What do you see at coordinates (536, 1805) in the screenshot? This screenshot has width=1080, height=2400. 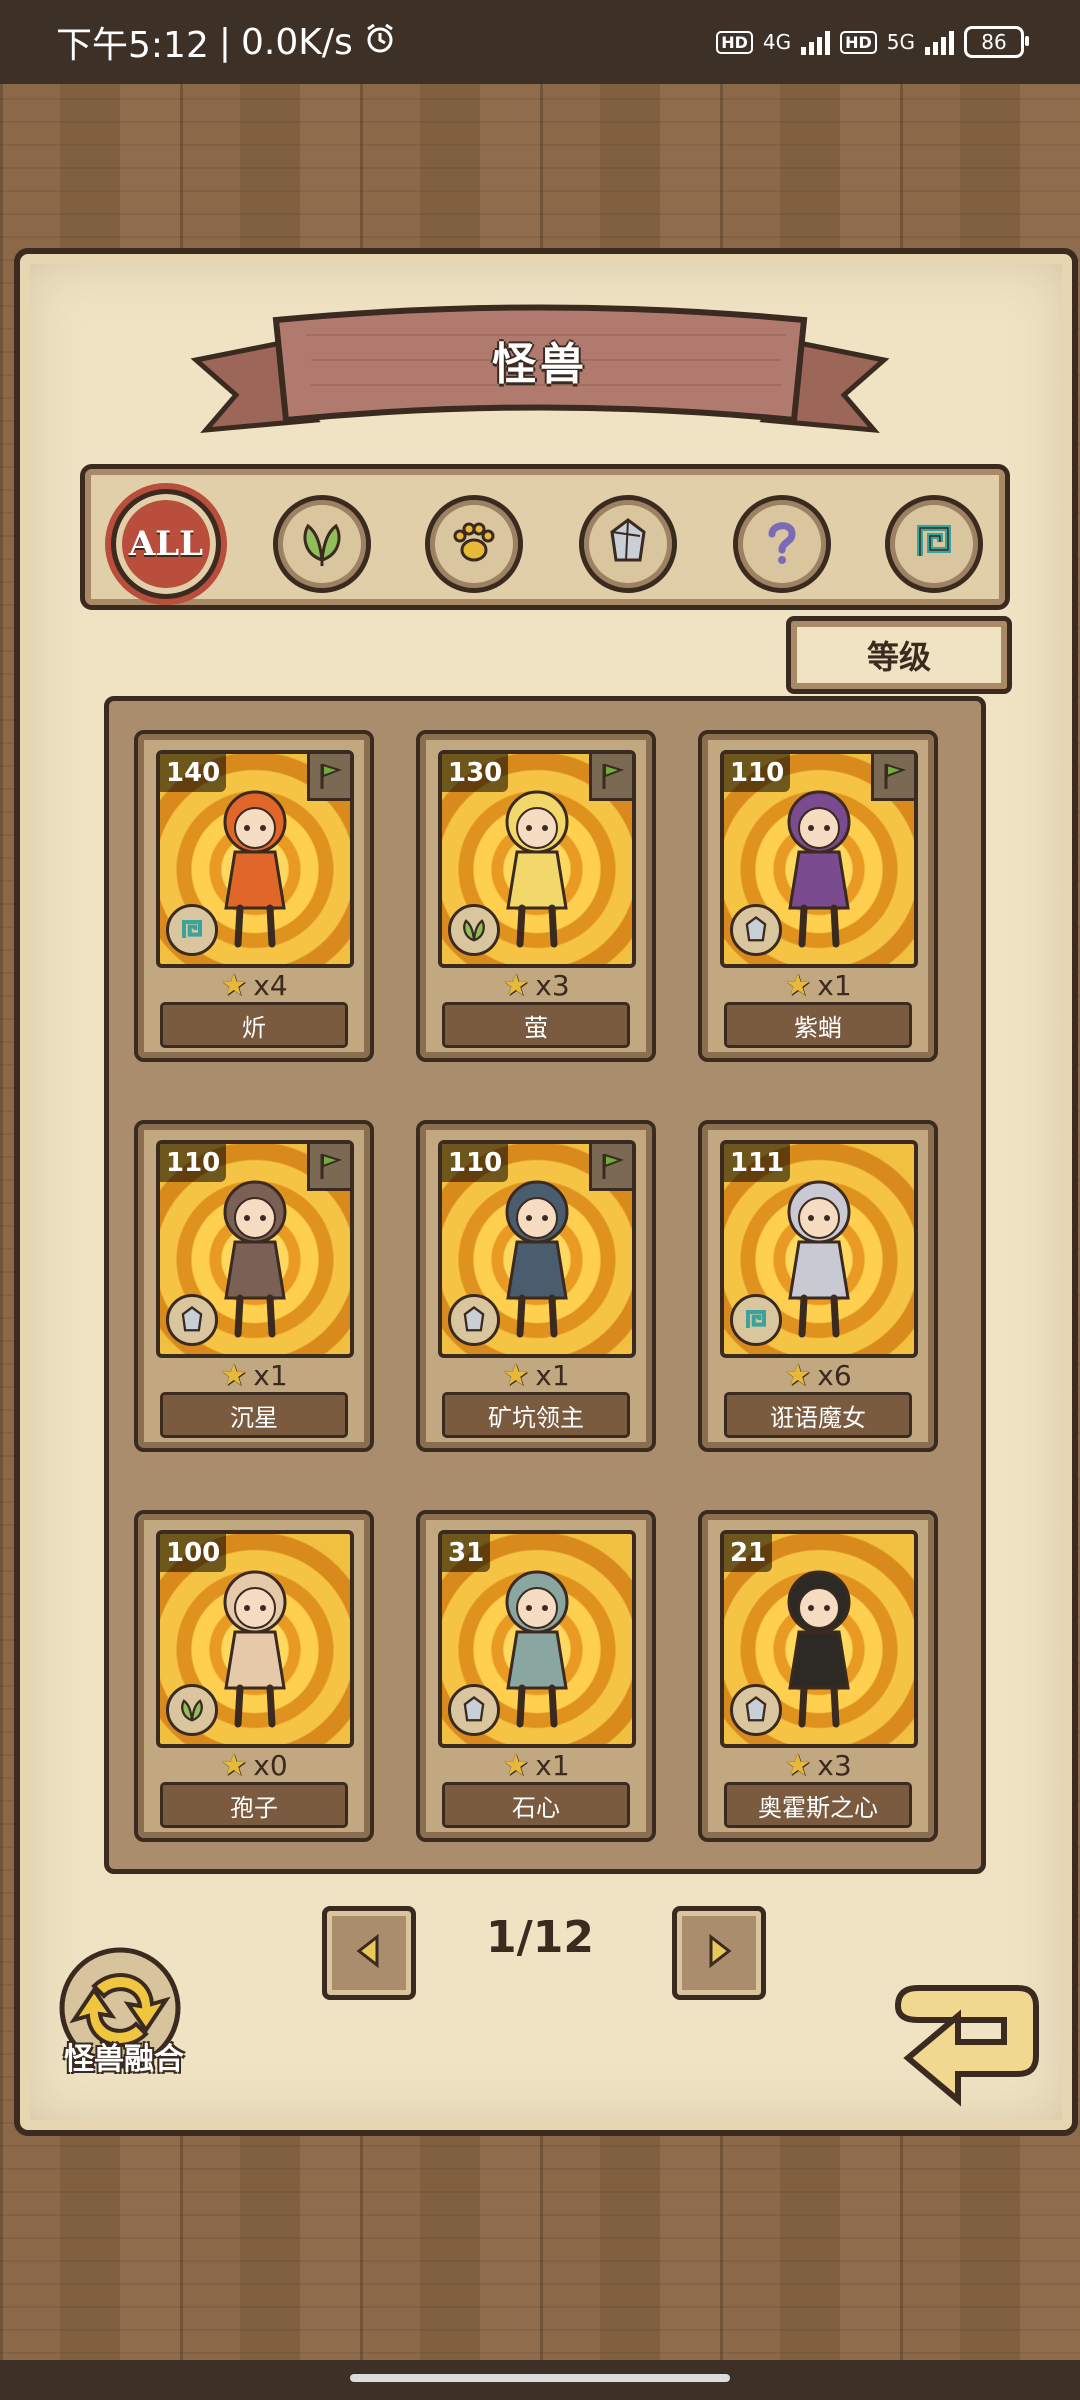 I see `monster-name: 石心` at bounding box center [536, 1805].